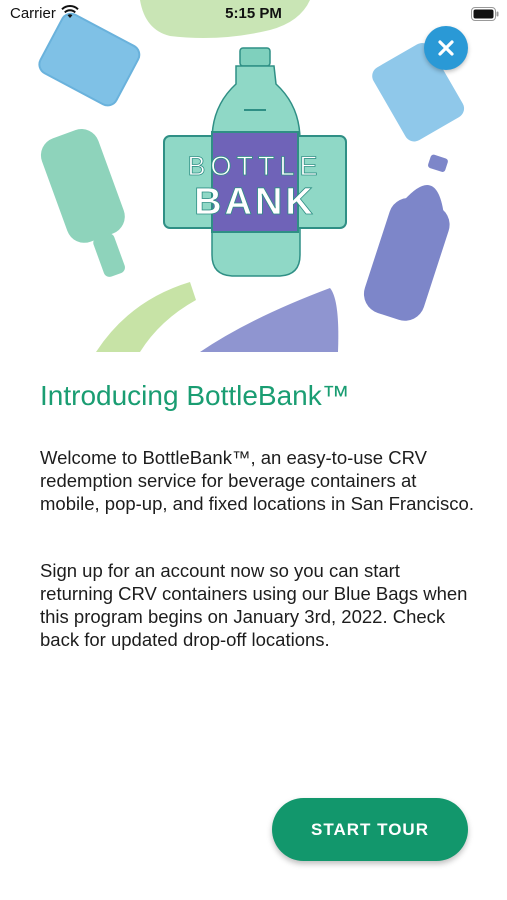  What do you see at coordinates (254, 166) in the screenshot?
I see `logo-line1: BOTTLE` at bounding box center [254, 166].